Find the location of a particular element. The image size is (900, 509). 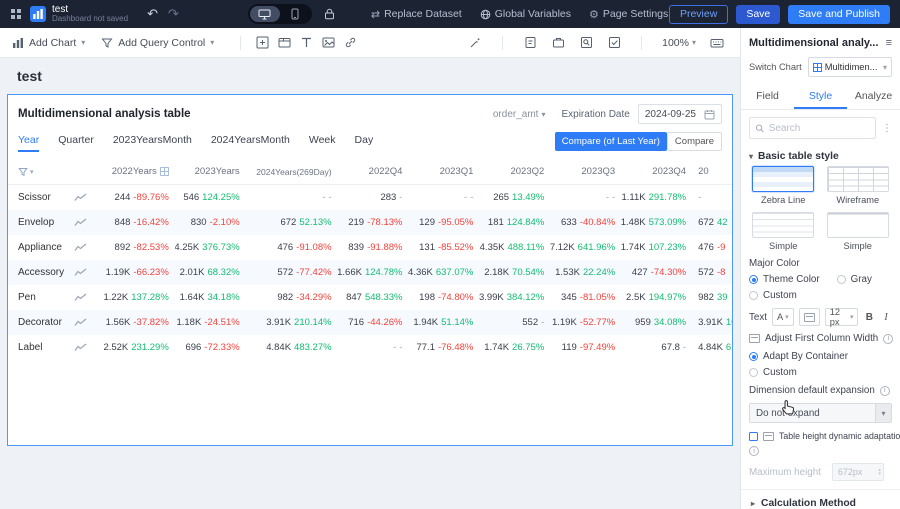

table-cell: 1.74K 26.75% is located at coordinates (514, 347).